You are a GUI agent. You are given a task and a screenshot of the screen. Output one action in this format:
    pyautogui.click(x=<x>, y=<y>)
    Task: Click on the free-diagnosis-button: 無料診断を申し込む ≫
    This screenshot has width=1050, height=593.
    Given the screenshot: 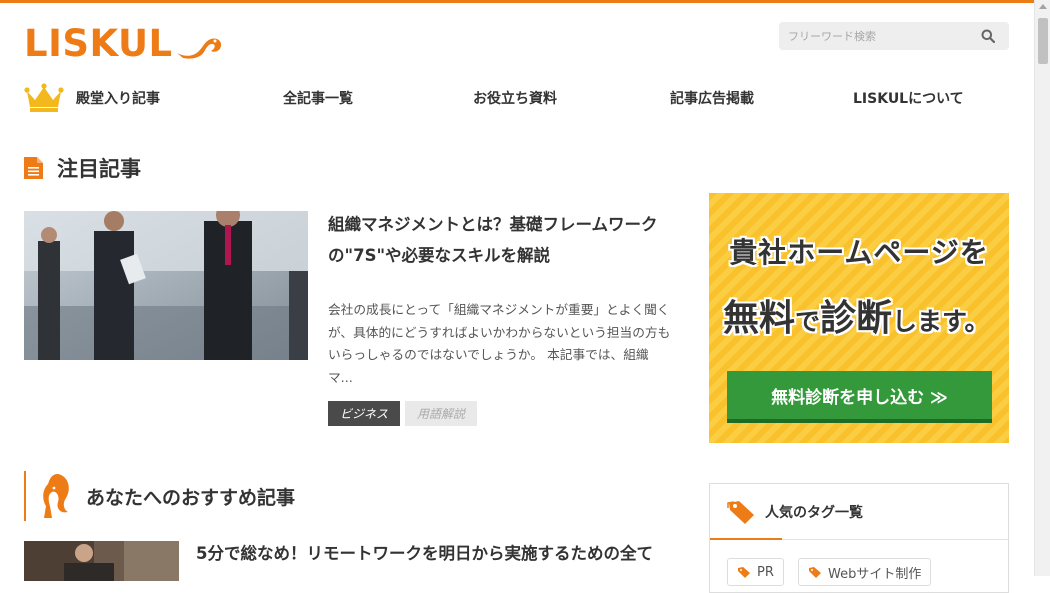 What is the action you would take?
    pyautogui.click(x=859, y=397)
    